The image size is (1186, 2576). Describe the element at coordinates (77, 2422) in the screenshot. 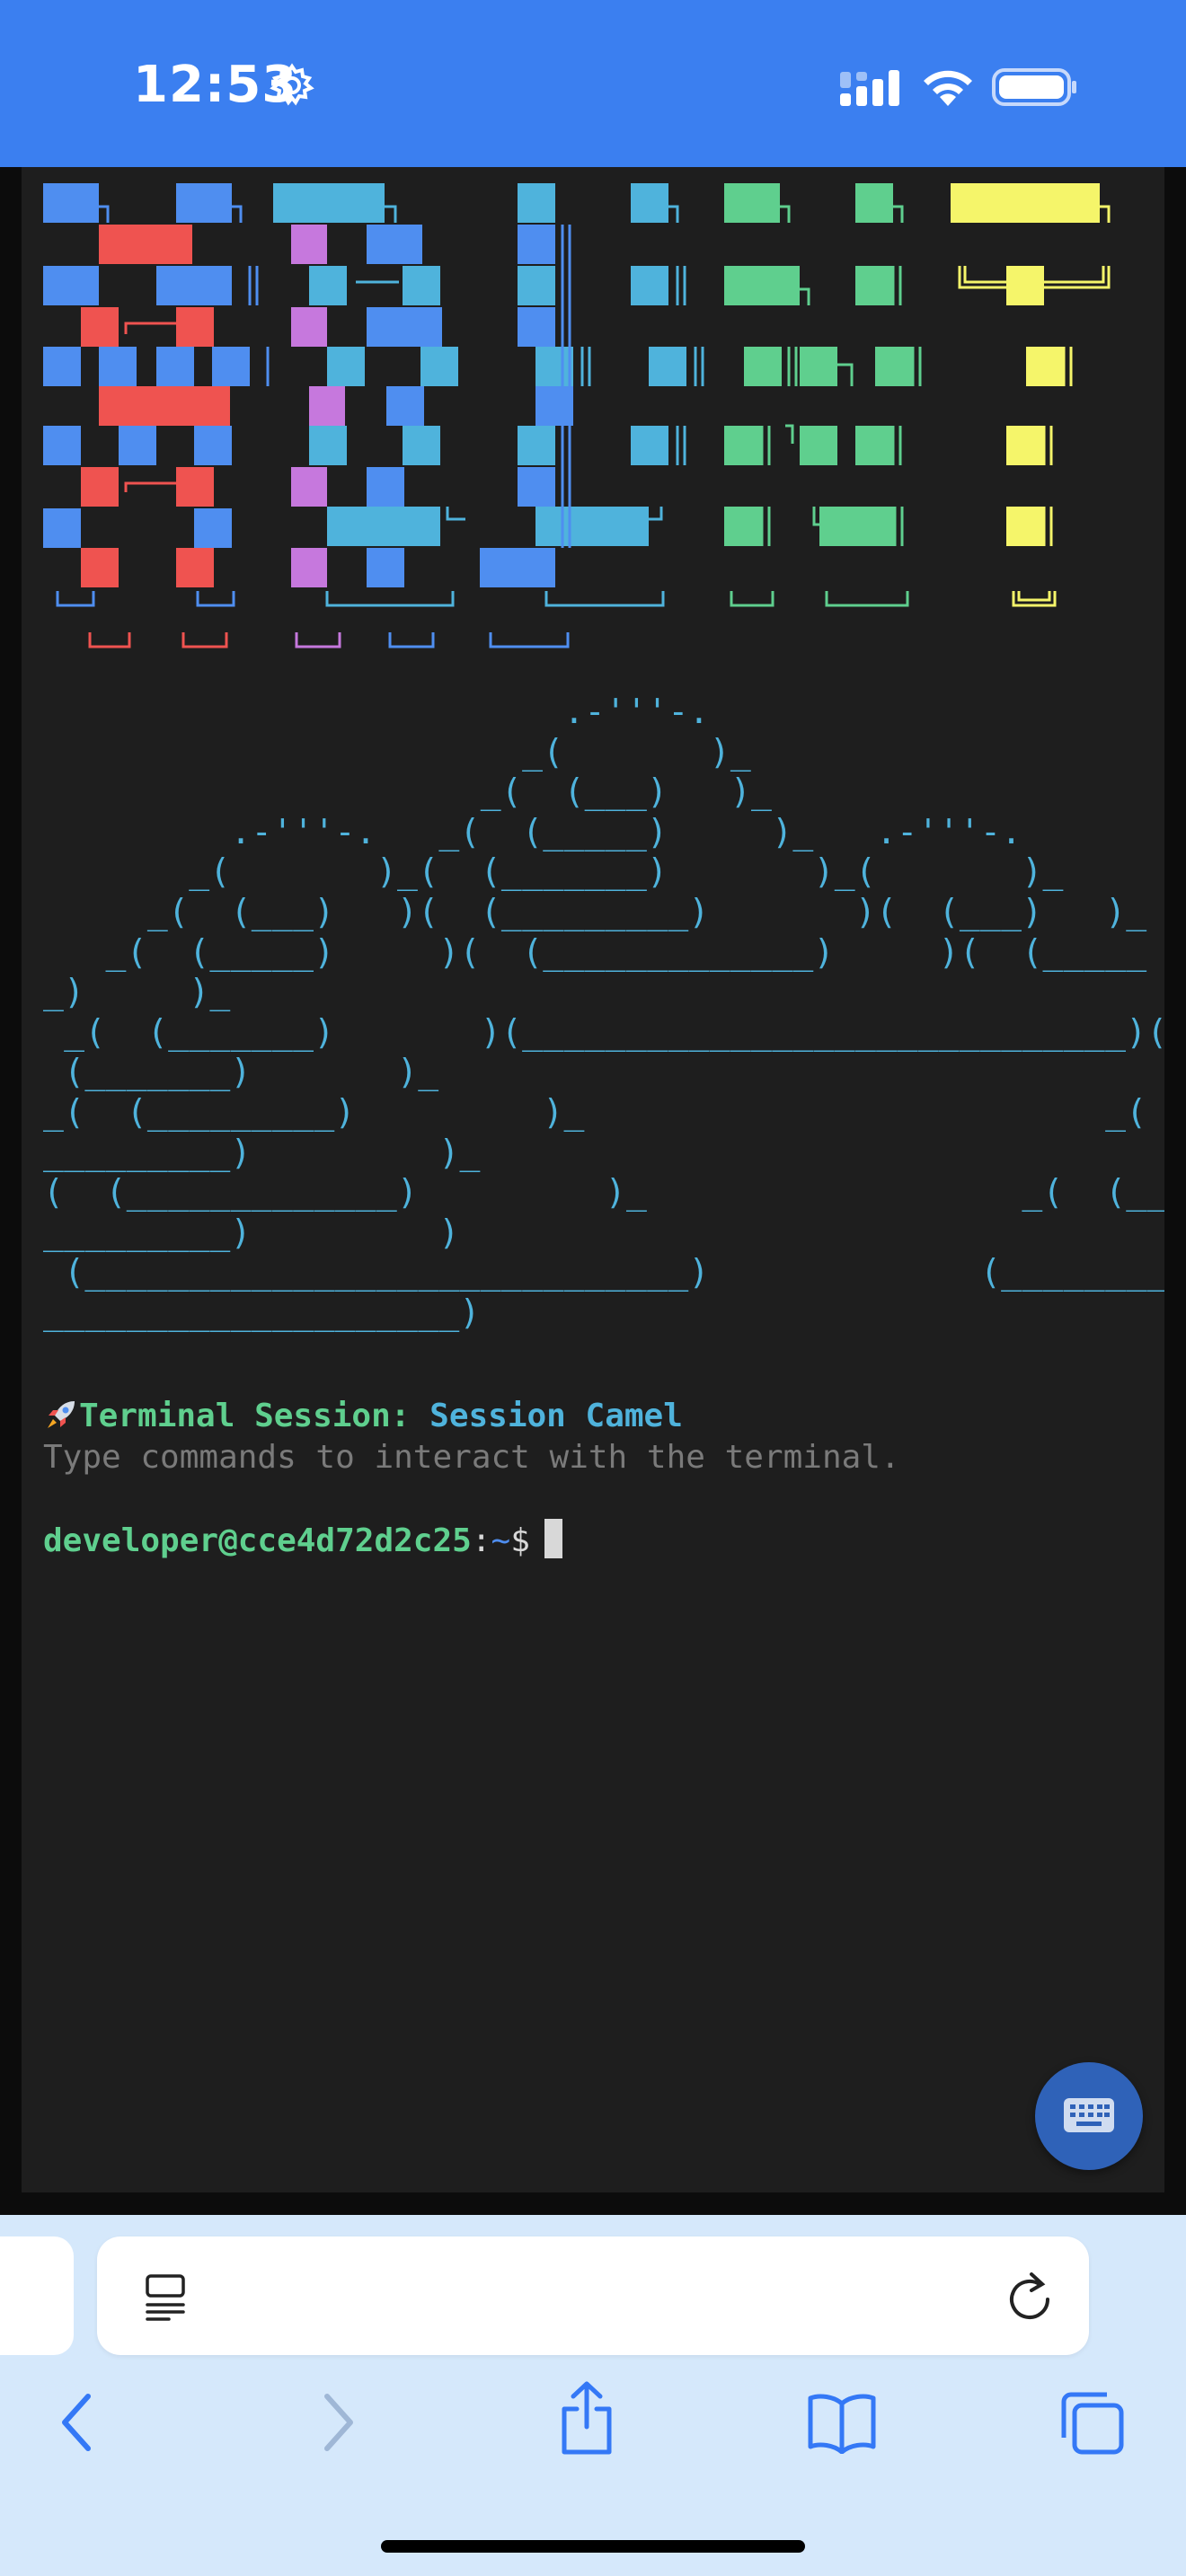

I see `back-icon` at that location.